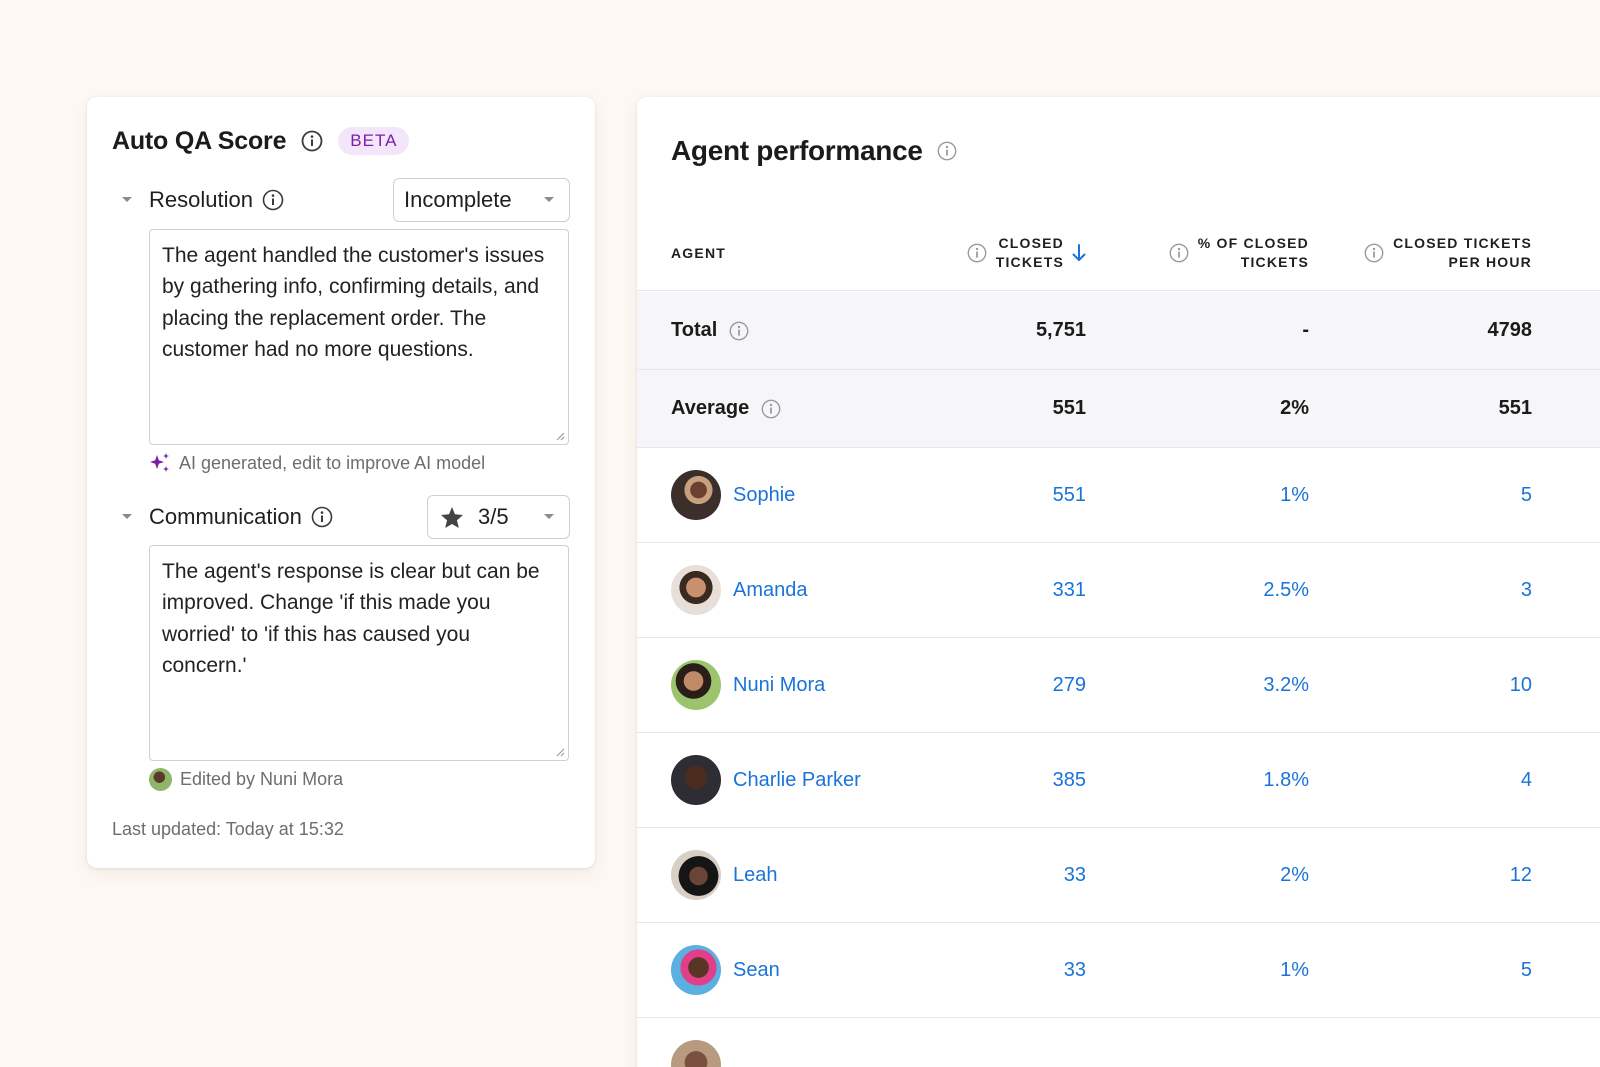  Describe the element at coordinates (710, 408) in the screenshot. I see `row-label-text: Average` at that location.